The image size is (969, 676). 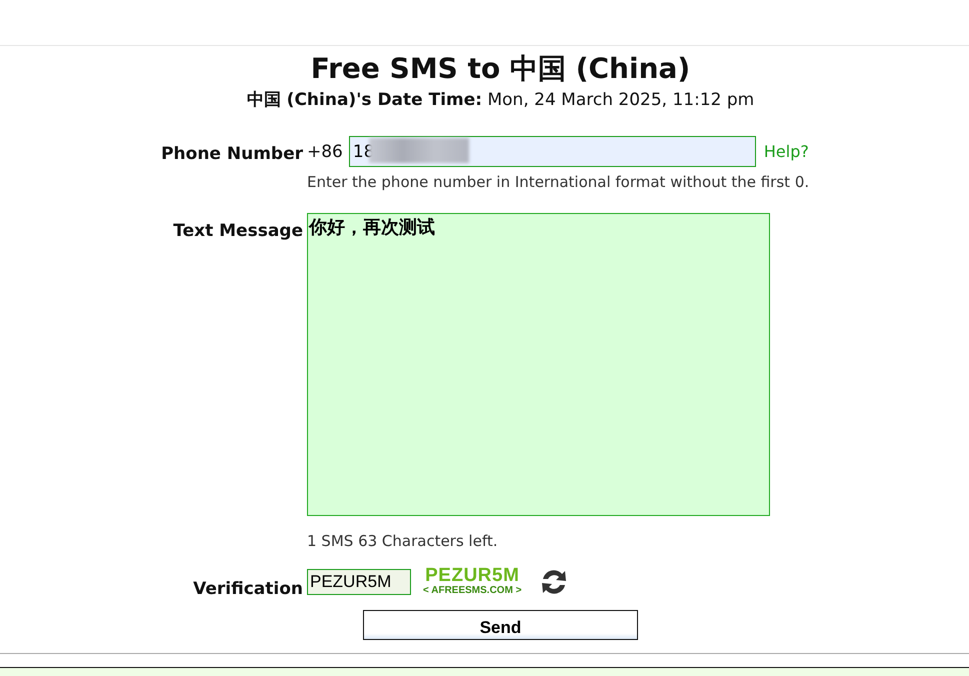 I want to click on phone-hint: Enter the phone number in International format without the first 0., so click(x=558, y=182).